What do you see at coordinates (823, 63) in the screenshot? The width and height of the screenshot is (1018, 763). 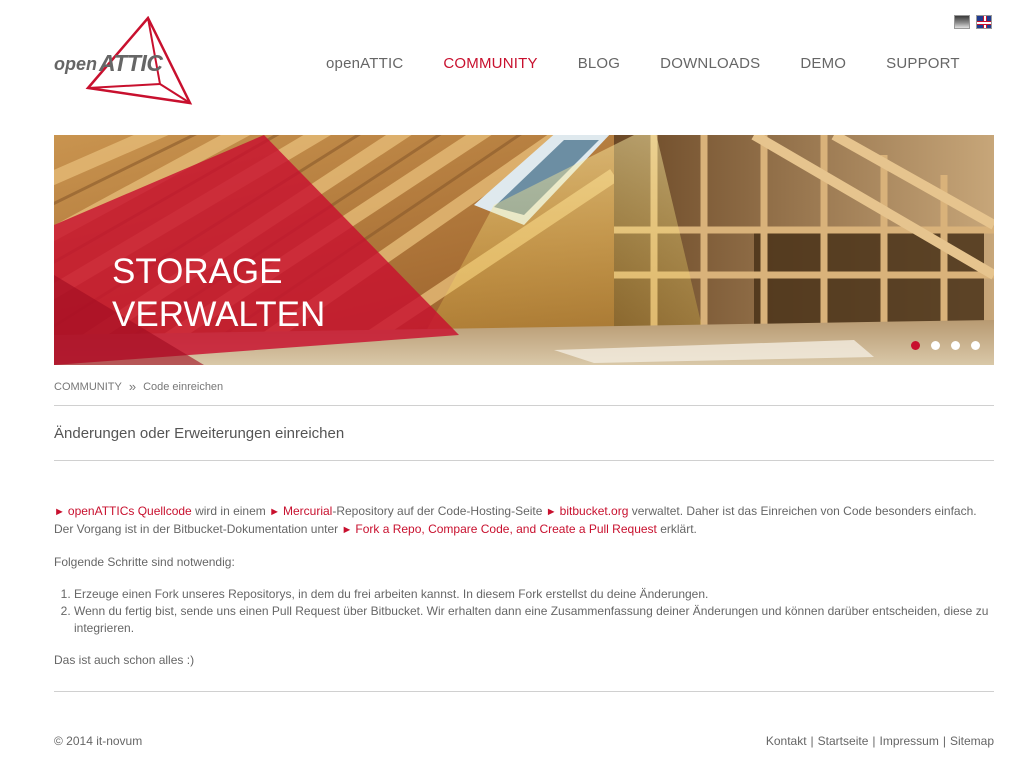 I see `nav-item-demo: DEMO` at bounding box center [823, 63].